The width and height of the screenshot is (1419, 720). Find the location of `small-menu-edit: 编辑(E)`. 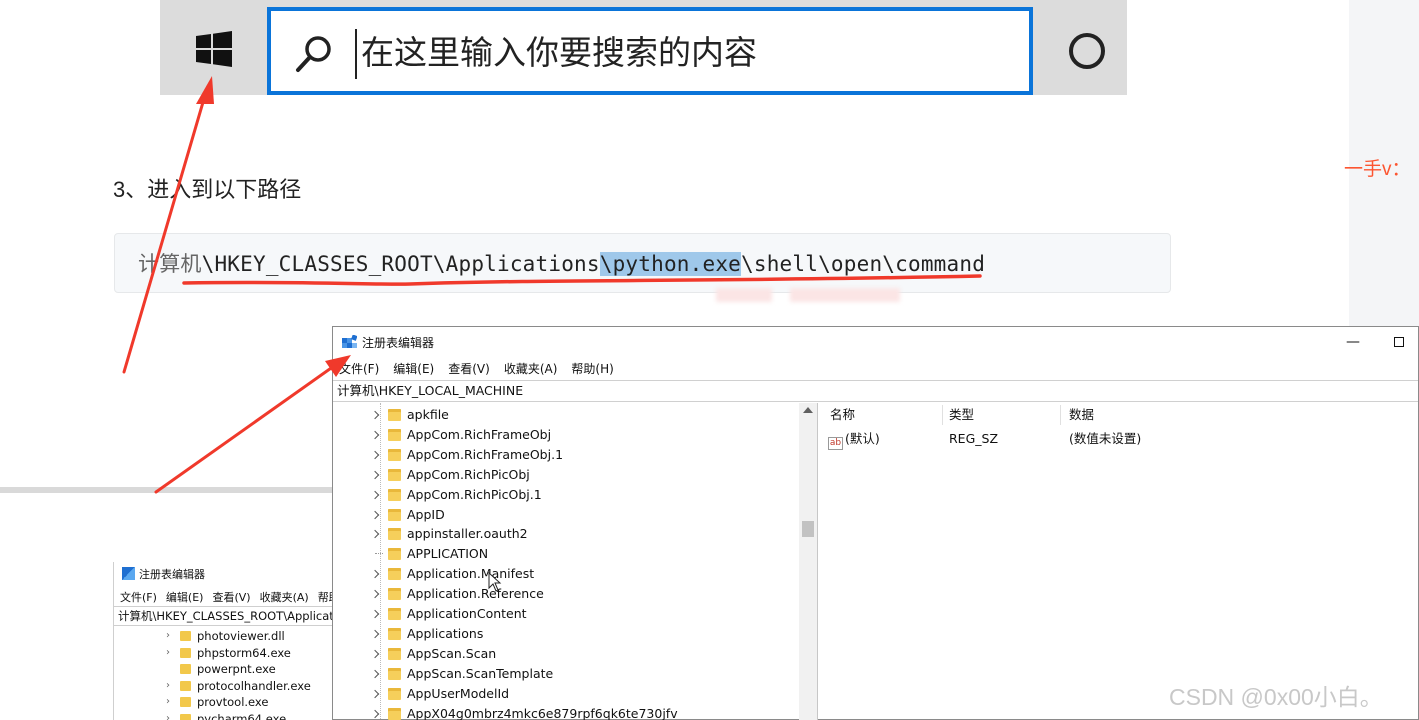

small-menu-edit: 编辑(E) is located at coordinates (185, 597).